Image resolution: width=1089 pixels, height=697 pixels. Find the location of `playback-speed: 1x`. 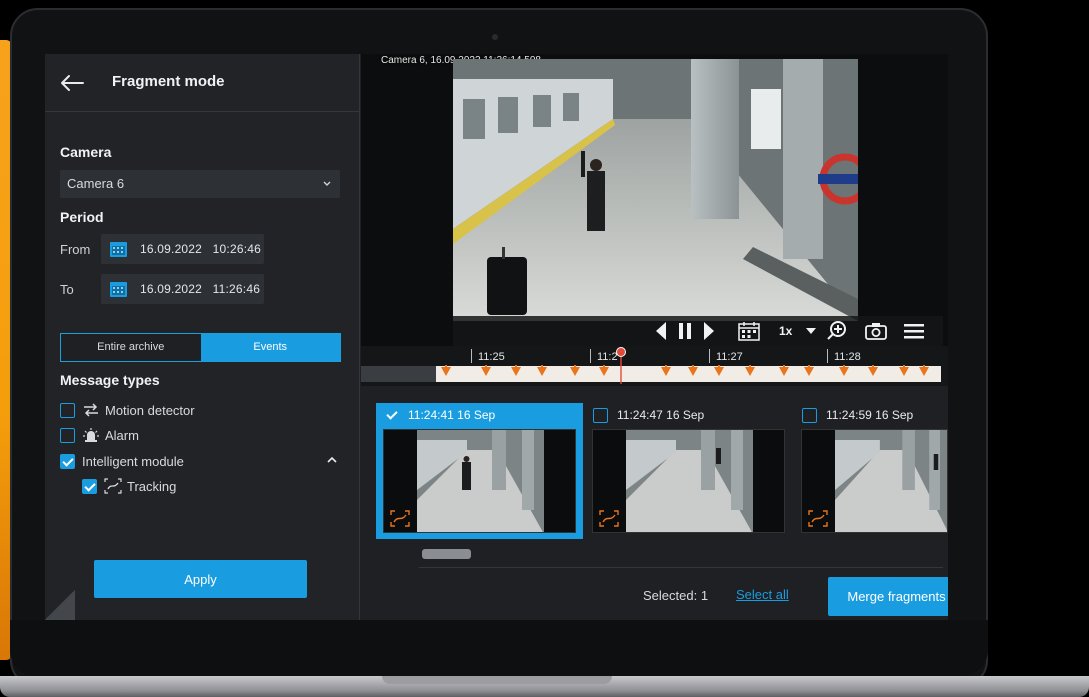

playback-speed: 1x is located at coordinates (785, 331).